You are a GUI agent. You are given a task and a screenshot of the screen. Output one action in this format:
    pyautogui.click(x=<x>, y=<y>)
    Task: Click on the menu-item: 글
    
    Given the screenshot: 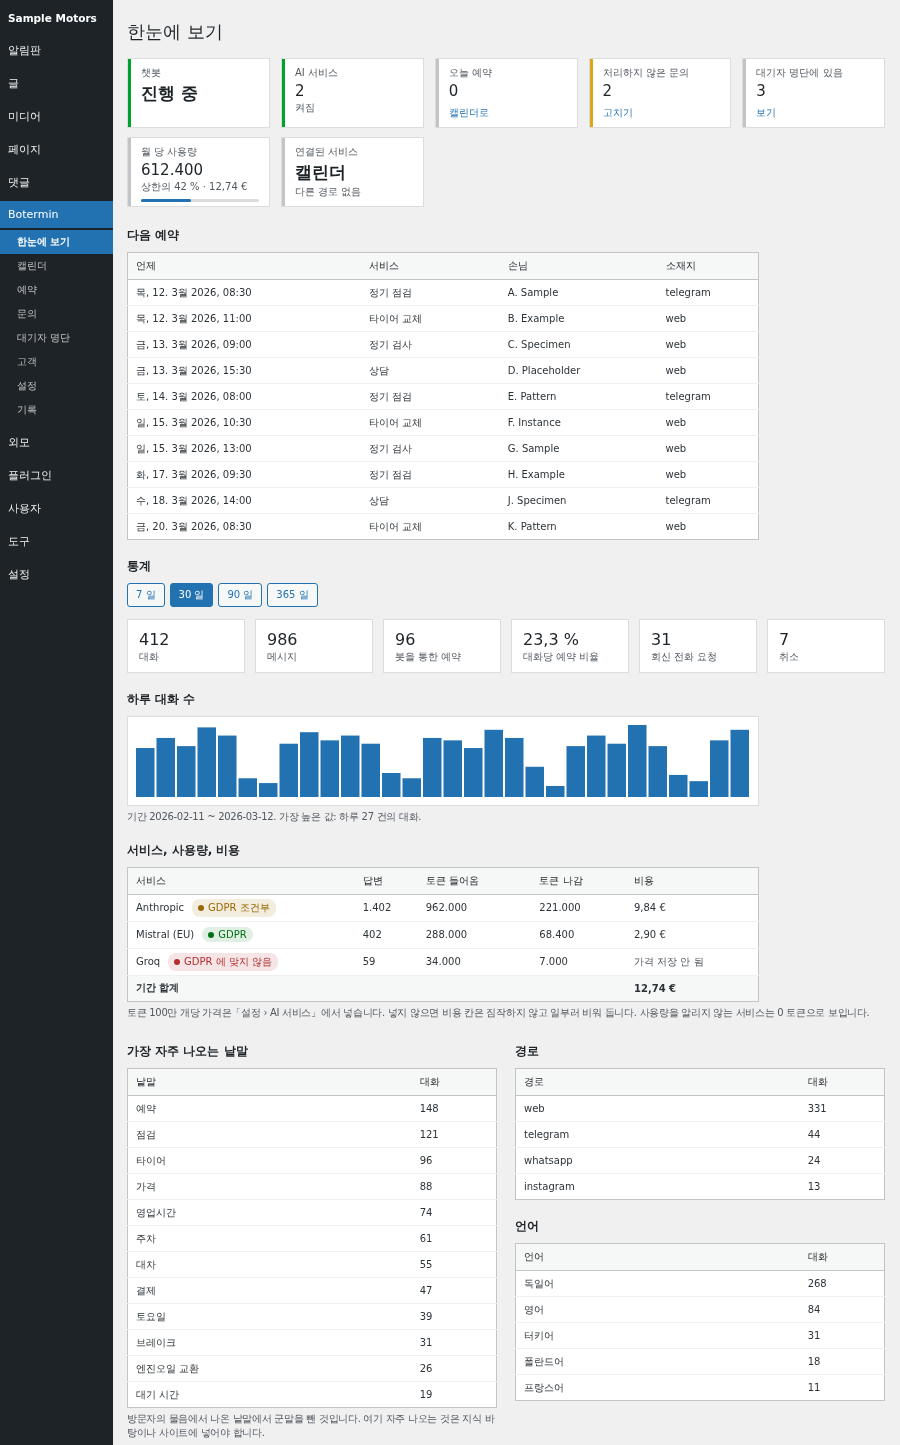 What is the action you would take?
    pyautogui.click(x=56, y=83)
    